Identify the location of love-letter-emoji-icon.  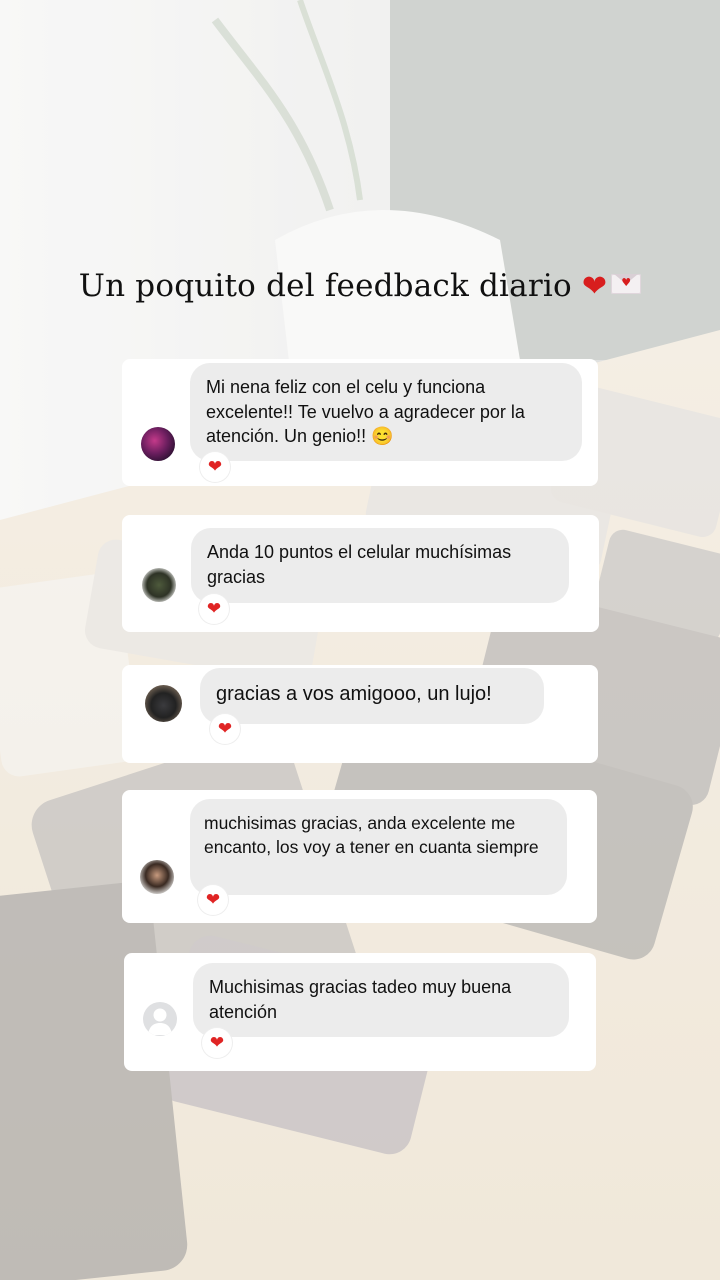
(626, 284).